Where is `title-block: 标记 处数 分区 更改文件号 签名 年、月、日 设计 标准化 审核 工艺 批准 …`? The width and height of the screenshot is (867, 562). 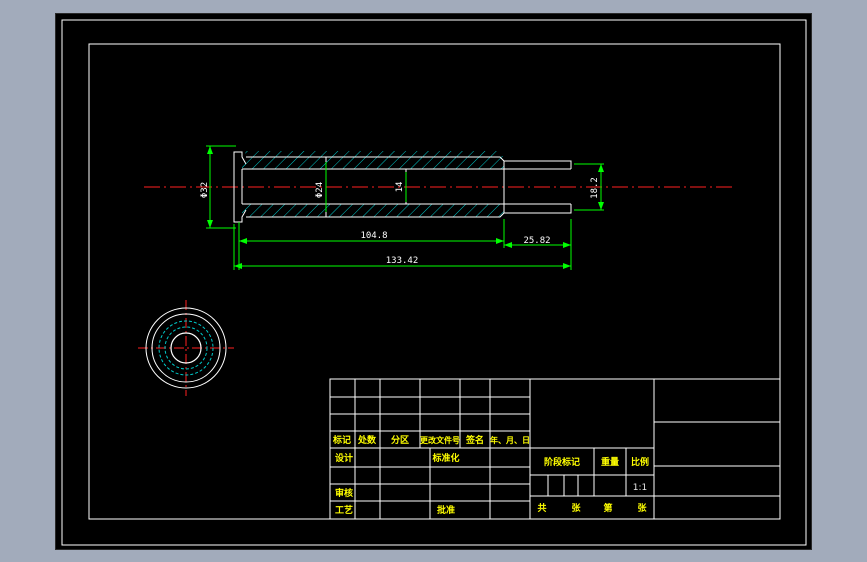 title-block: 标记 处数 分区 更改文件号 签名 年、月、日 设计 标准化 审核 工艺 批准 … is located at coordinates (555, 449).